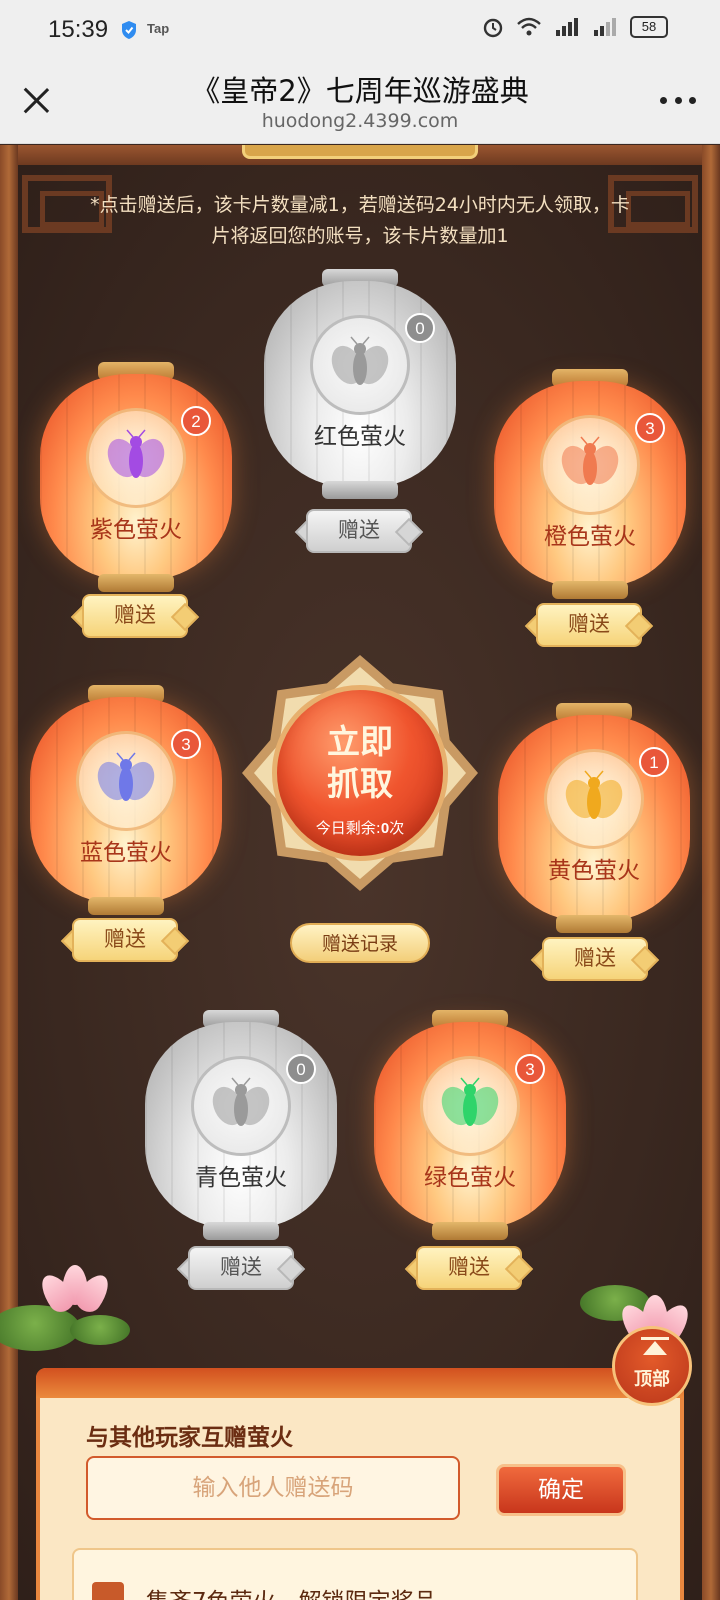  What do you see at coordinates (655, 1338) in the screenshot?
I see `top-bar-icon` at bounding box center [655, 1338].